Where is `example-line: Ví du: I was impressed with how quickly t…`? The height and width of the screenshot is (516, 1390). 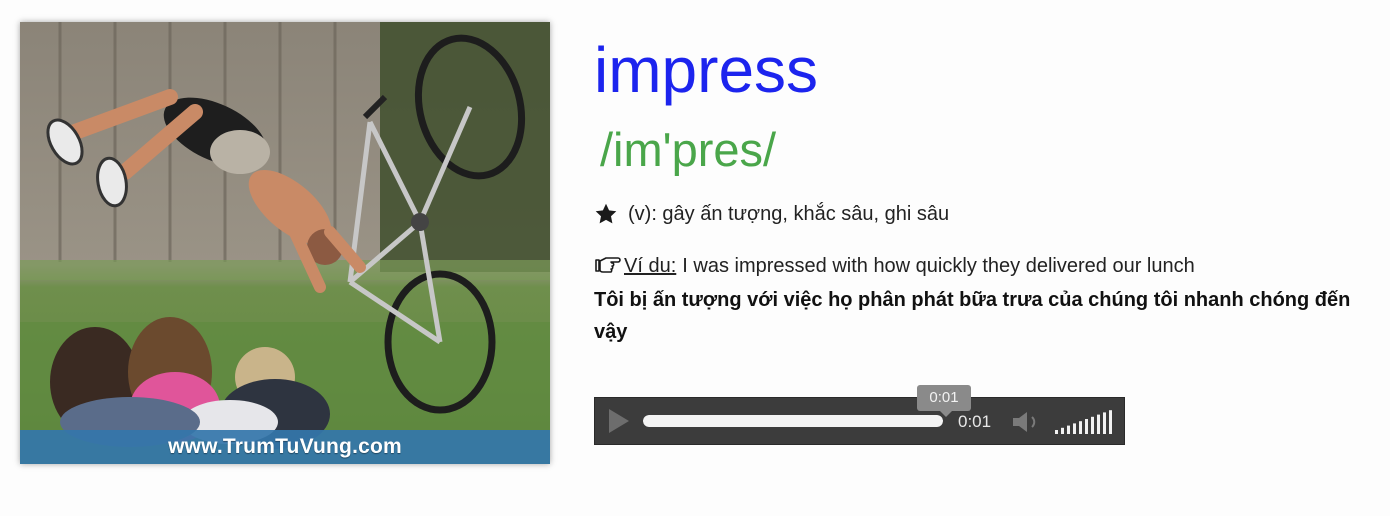 example-line: Ví du: I was impressed with how quickly t… is located at coordinates (984, 266).